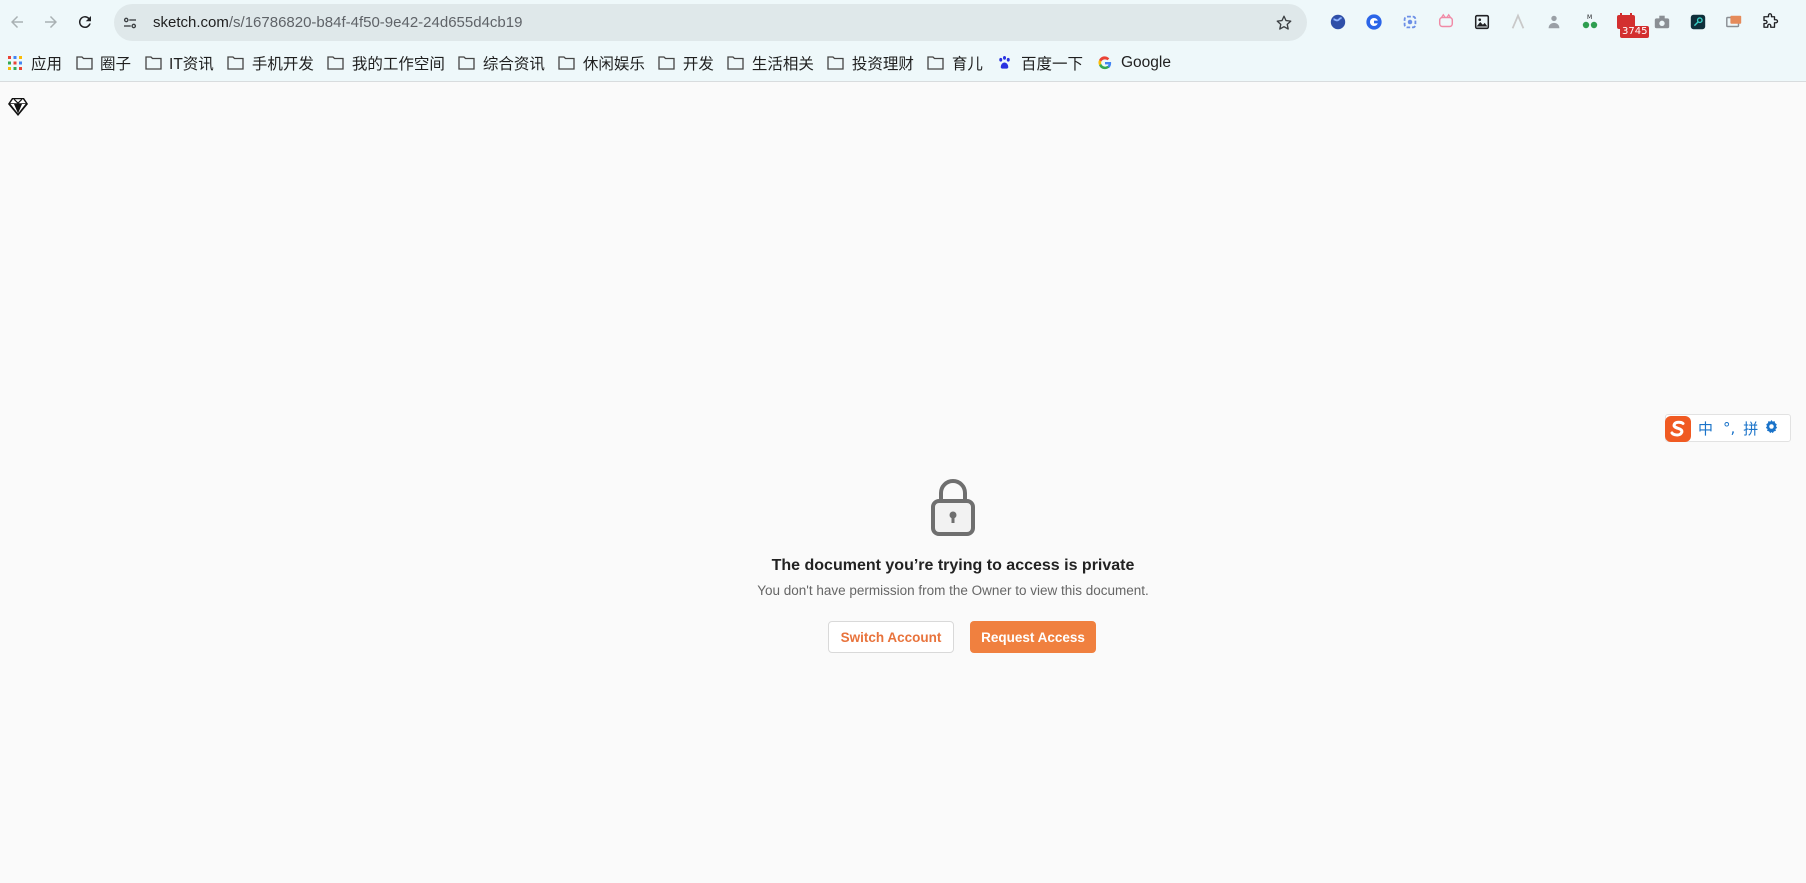 This screenshot has height=883, width=1806. I want to click on focus-extension-icon, so click(1410, 22).